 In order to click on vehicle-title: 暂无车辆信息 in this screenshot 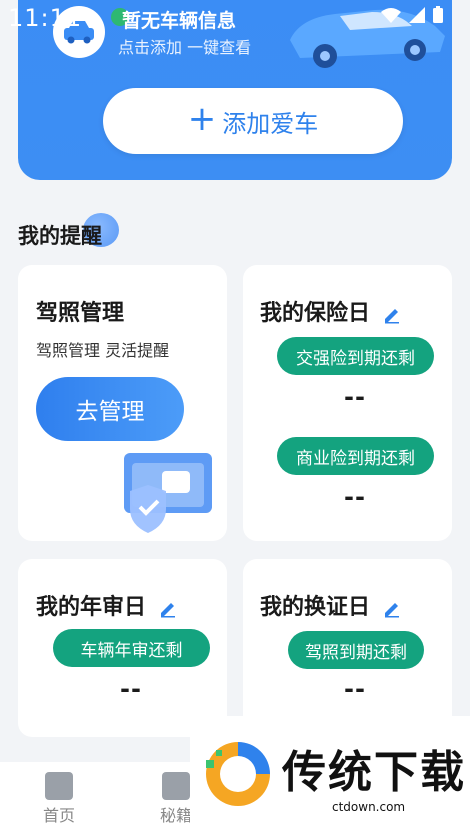, I will do `click(179, 21)`.